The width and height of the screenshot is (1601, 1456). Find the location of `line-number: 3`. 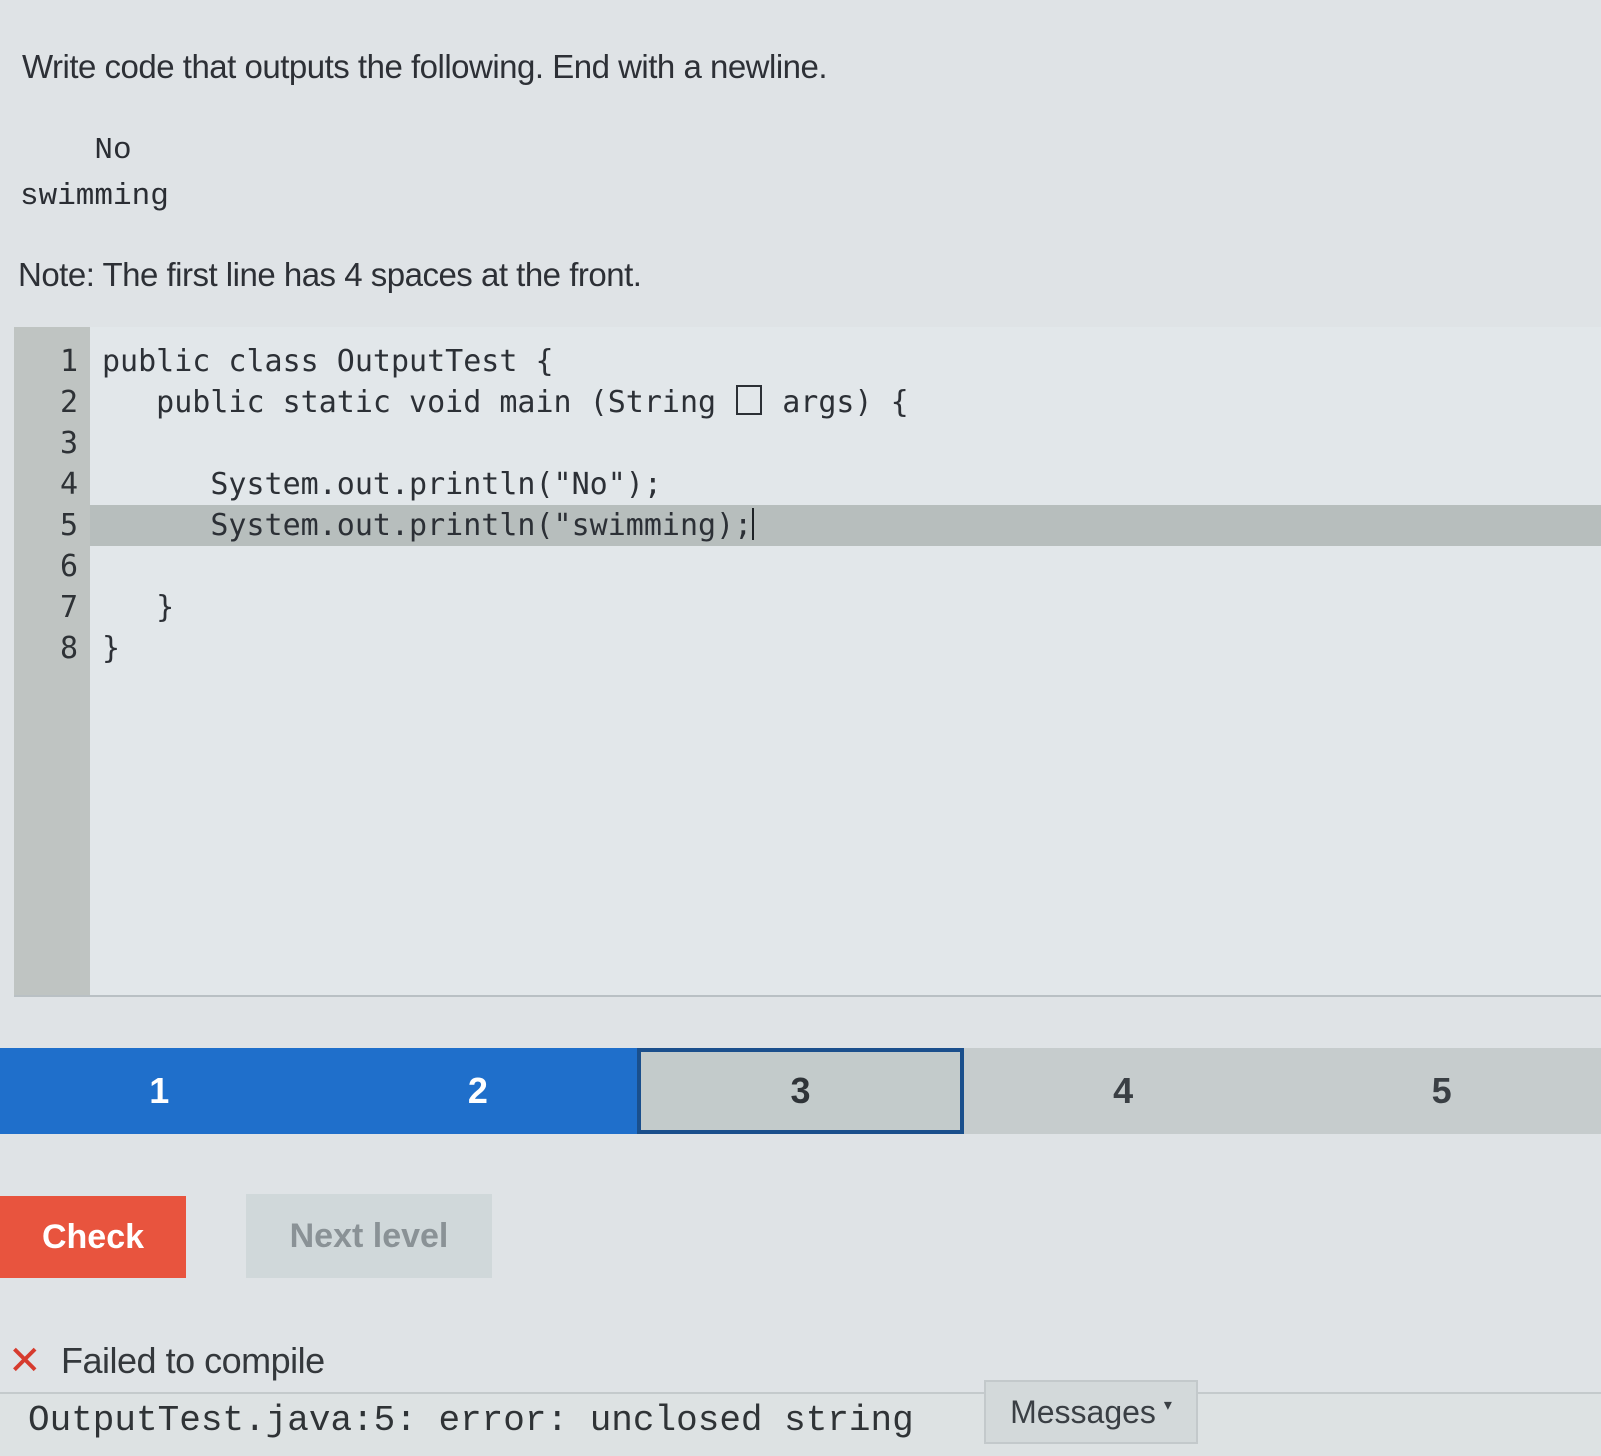

line-number: 3 is located at coordinates (68, 443).